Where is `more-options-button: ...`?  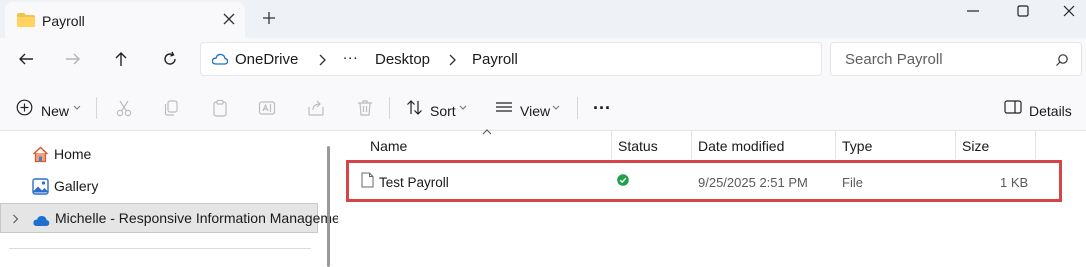
more-options-button: ... is located at coordinates (602, 103).